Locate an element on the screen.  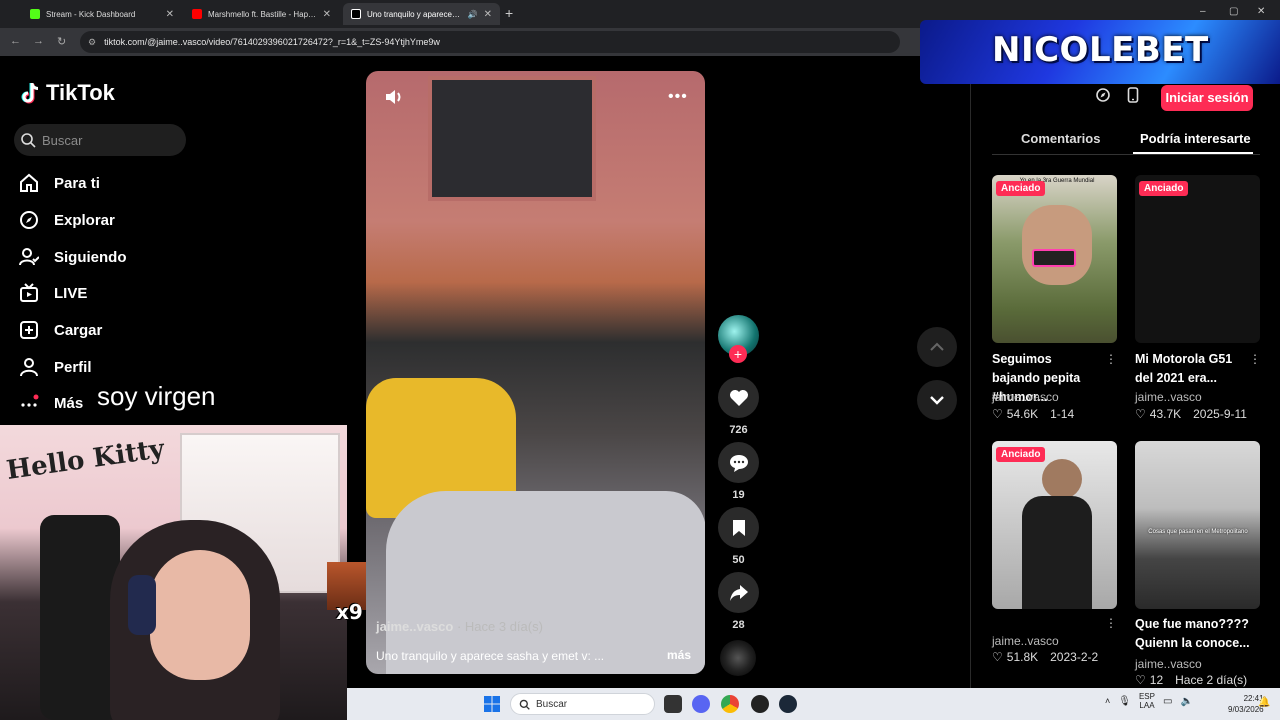
video-card-thumbnail: Cosas que pasan en el Metropolitano is located at coordinates (1197, 525).